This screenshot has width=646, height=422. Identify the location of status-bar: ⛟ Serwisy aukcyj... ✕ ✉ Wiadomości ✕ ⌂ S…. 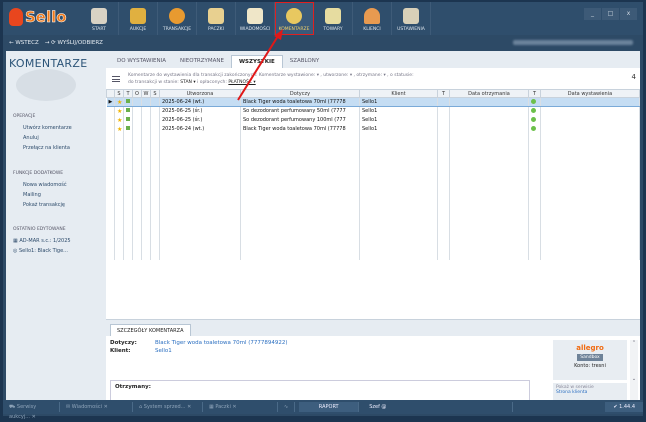
(323, 410).